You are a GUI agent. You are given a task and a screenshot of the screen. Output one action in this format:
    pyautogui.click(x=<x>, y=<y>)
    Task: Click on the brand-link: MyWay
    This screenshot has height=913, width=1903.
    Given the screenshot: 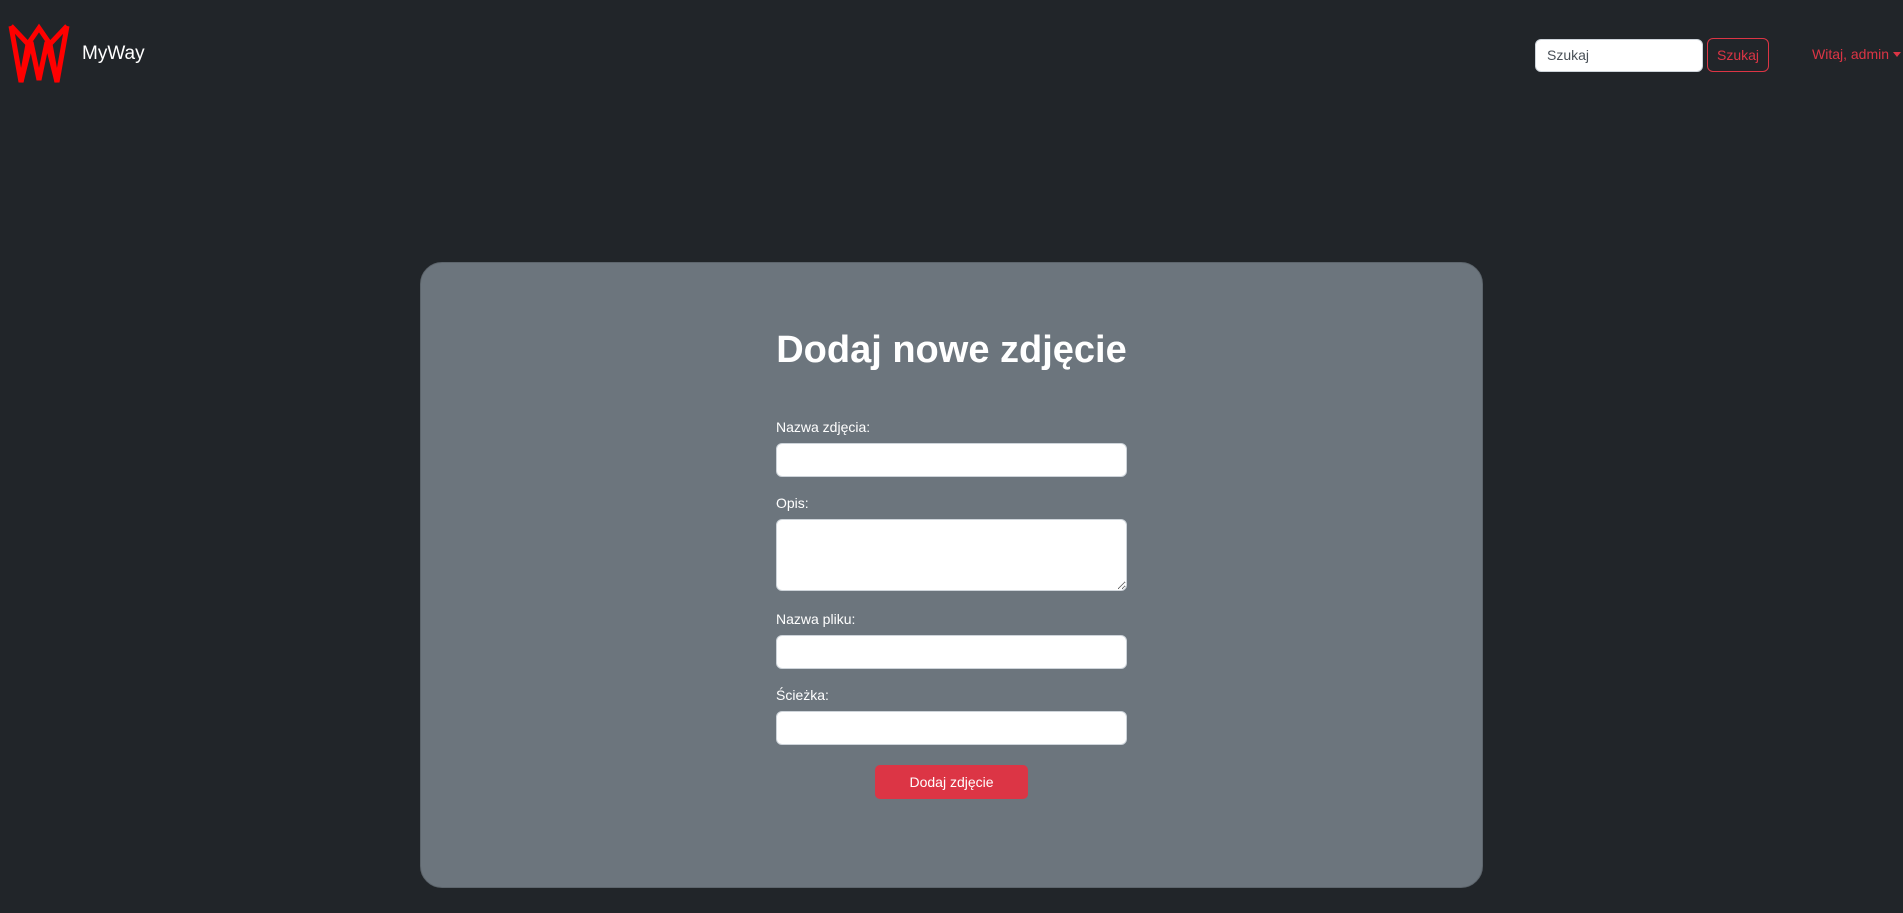 What is the action you would take?
    pyautogui.click(x=76, y=54)
    